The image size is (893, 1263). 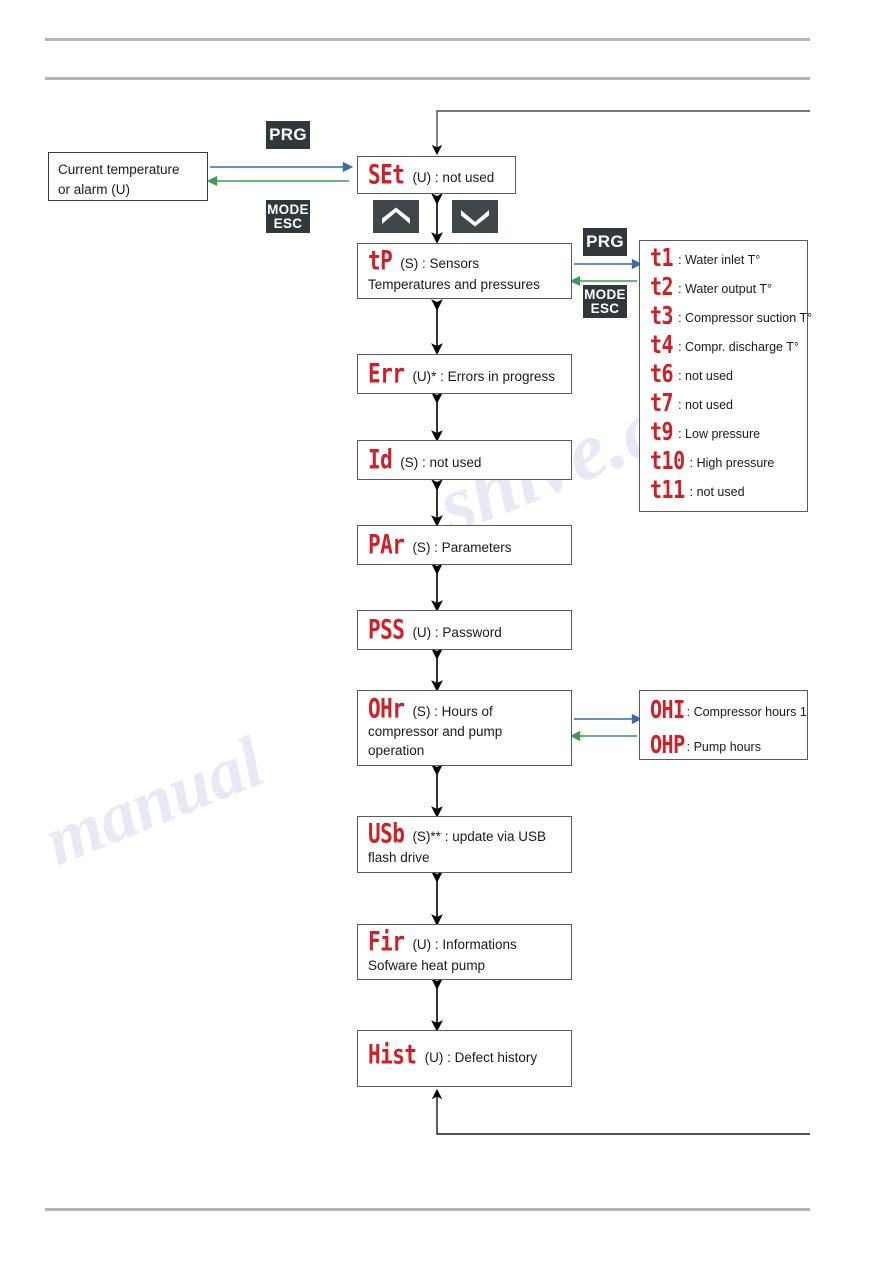 What do you see at coordinates (464, 944) in the screenshot?
I see `menu-desc-fir: (U) : Informations` at bounding box center [464, 944].